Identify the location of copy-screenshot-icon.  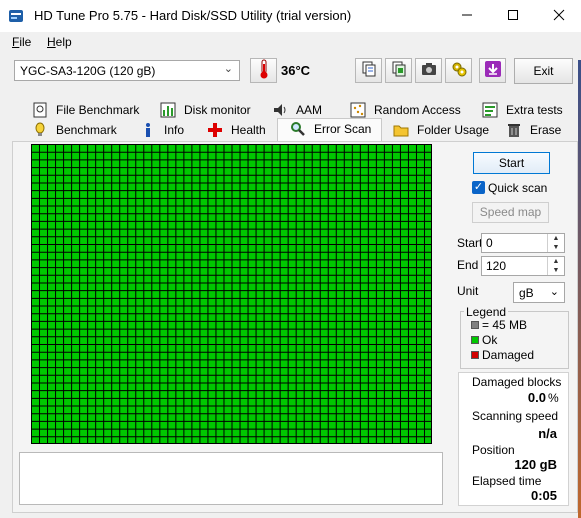
(399, 70).